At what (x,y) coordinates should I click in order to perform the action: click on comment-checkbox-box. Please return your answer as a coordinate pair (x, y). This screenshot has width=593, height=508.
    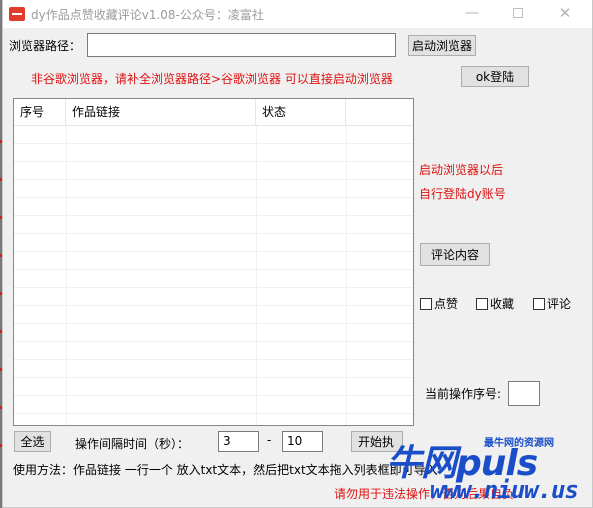
    Looking at the image, I should click on (539, 304).